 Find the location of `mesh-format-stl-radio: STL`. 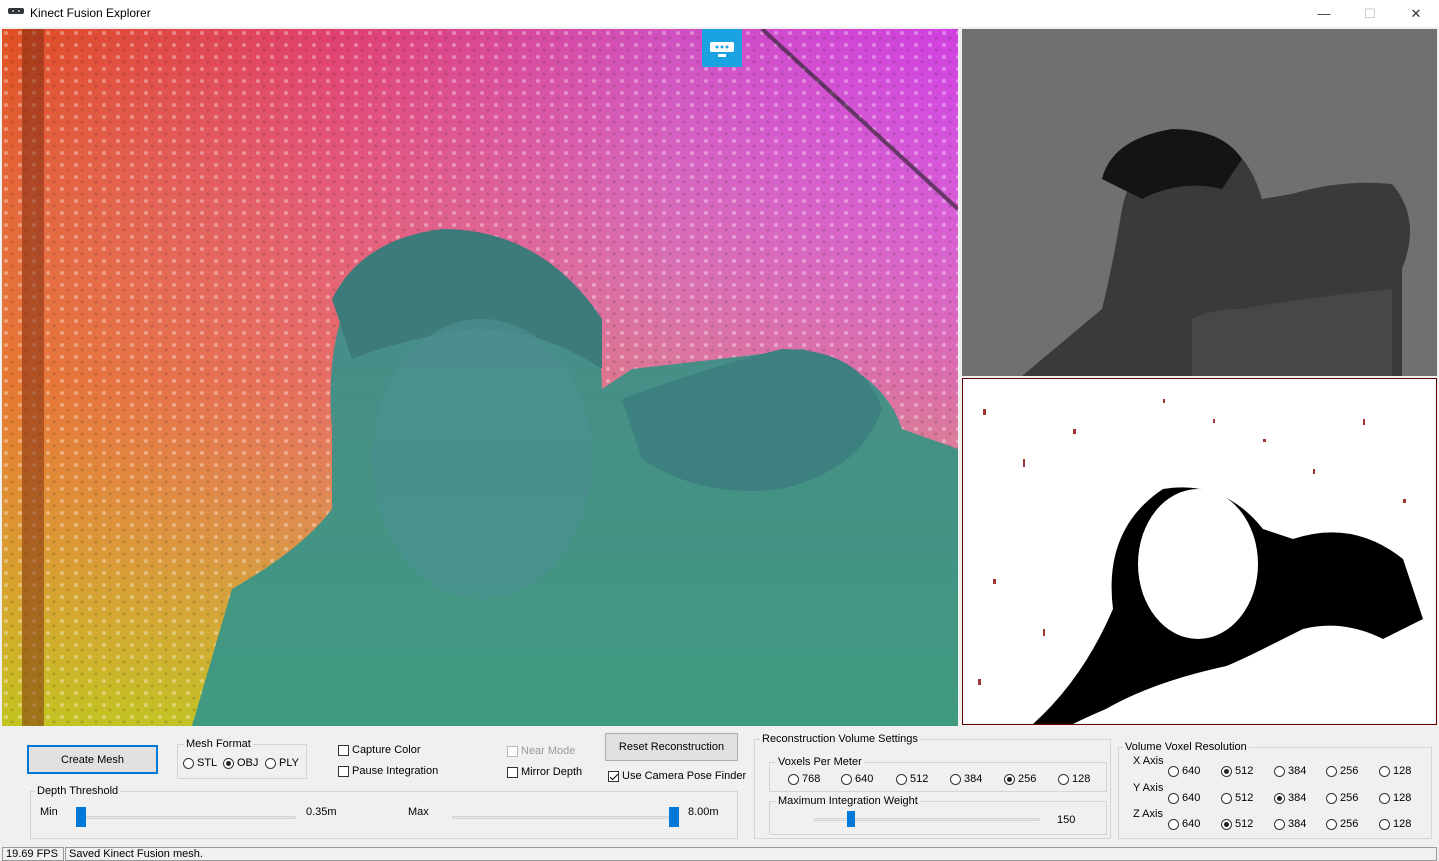

mesh-format-stl-radio: STL is located at coordinates (200, 763).